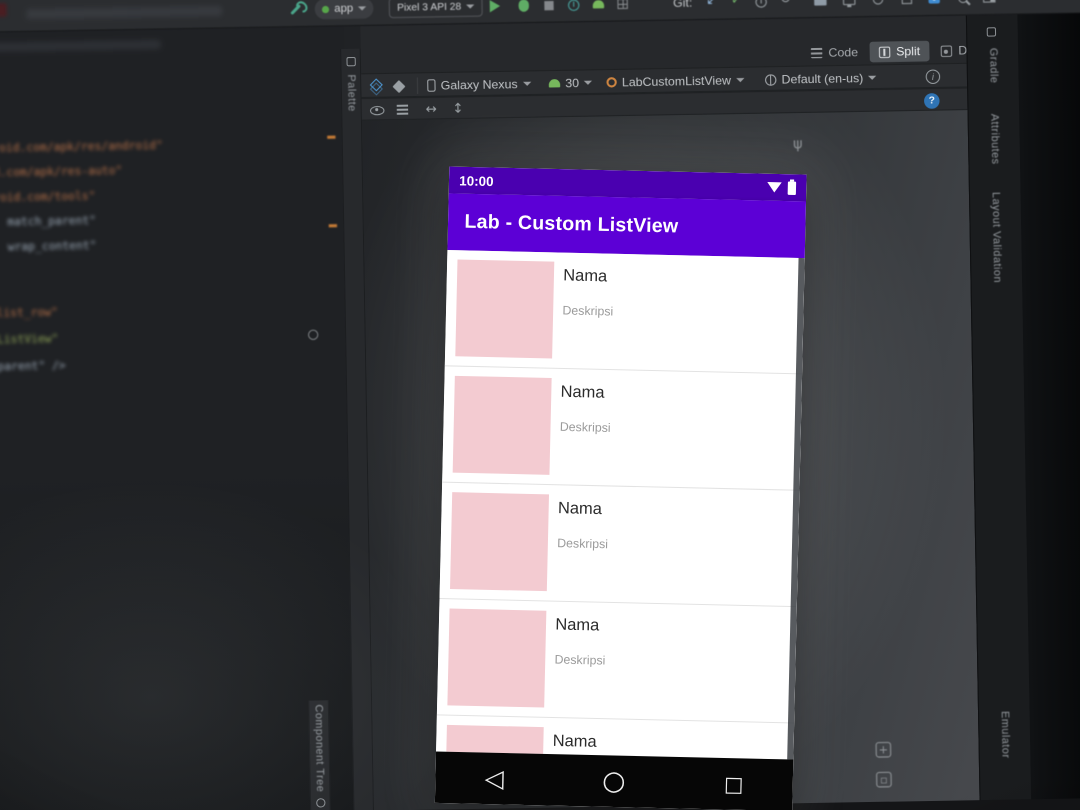 The image size is (1080, 810). Describe the element at coordinates (878, 4) in the screenshot. I see `assistant-bot-icon` at that location.